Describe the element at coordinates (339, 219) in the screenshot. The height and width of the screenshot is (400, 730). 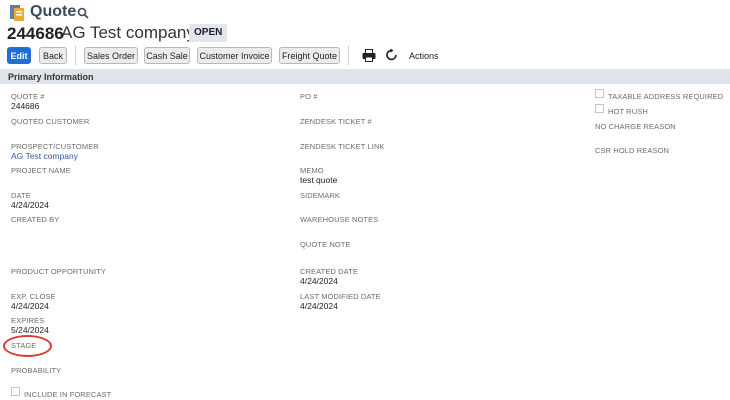
I see `warehouse-notes-label: WAREHOUSE NOTES` at that location.